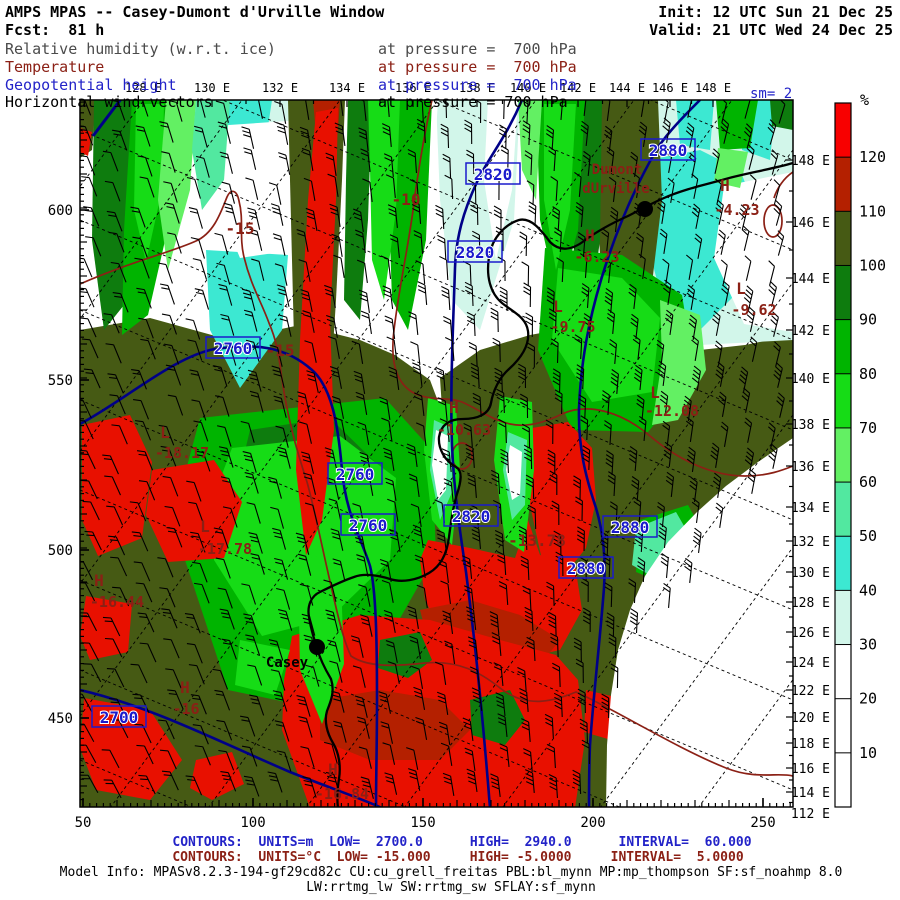 The image size is (900, 900). I want to click on right-longitude-label: 122 E, so click(810, 691).